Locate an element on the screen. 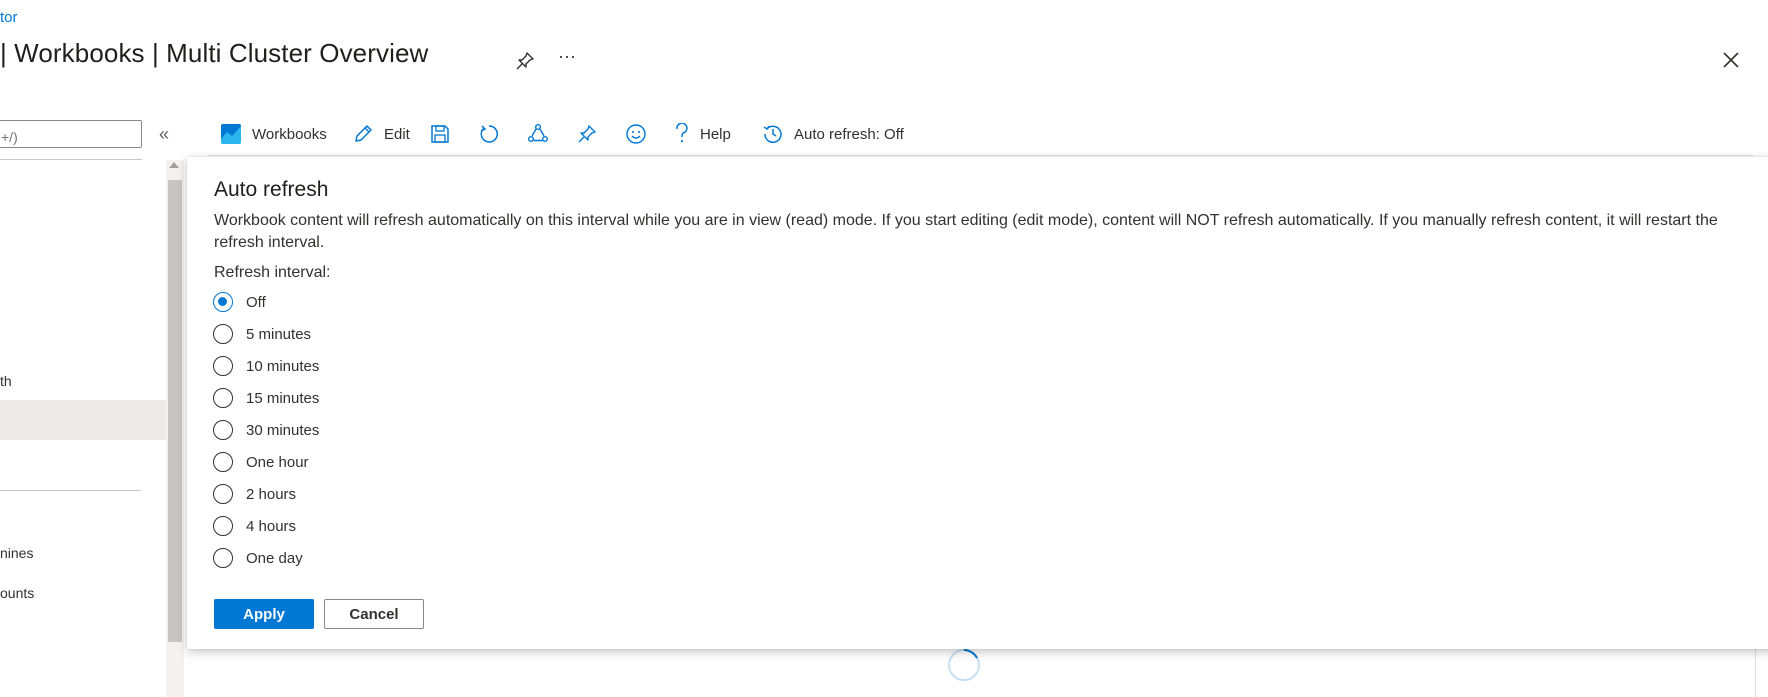  edit-icon is located at coordinates (363, 133).